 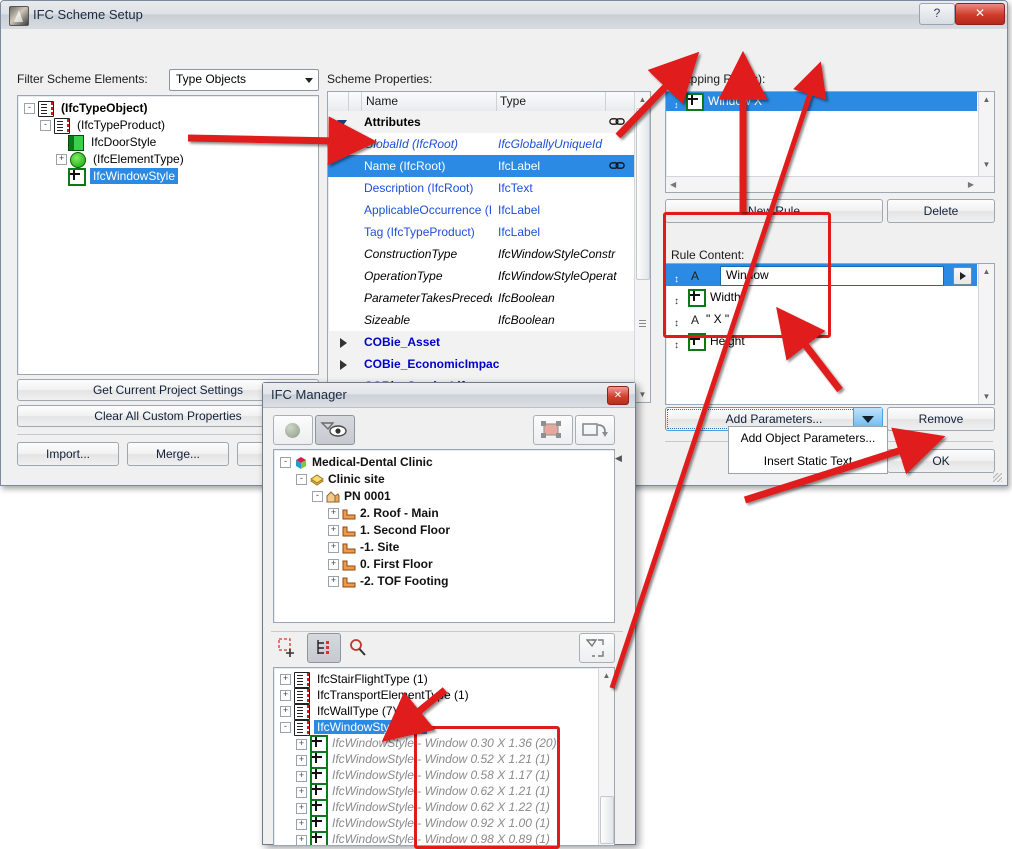 I want to click on column-header-name: Name, so click(x=382, y=101).